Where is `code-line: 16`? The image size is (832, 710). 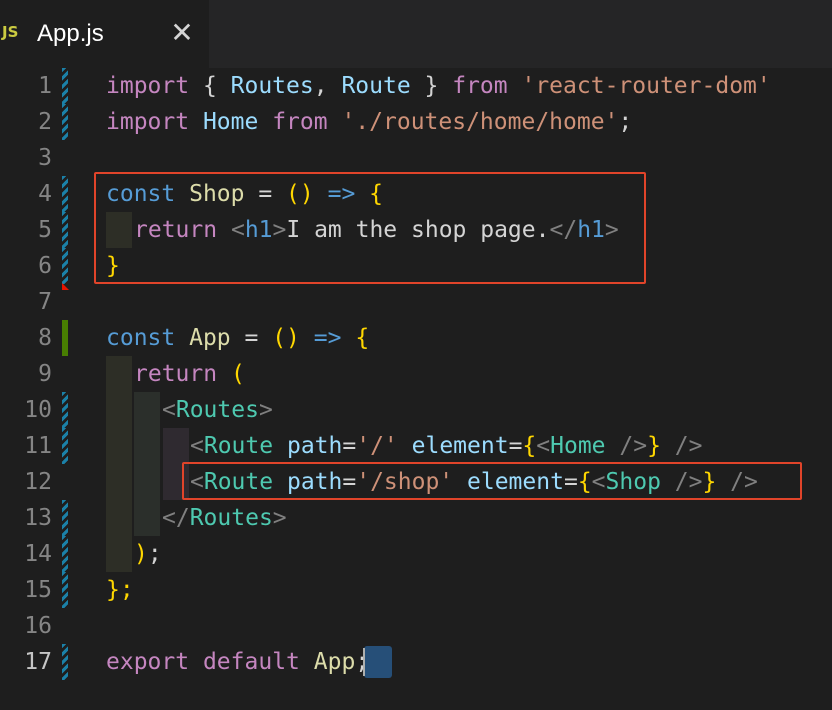 code-line: 16 is located at coordinates (416, 626).